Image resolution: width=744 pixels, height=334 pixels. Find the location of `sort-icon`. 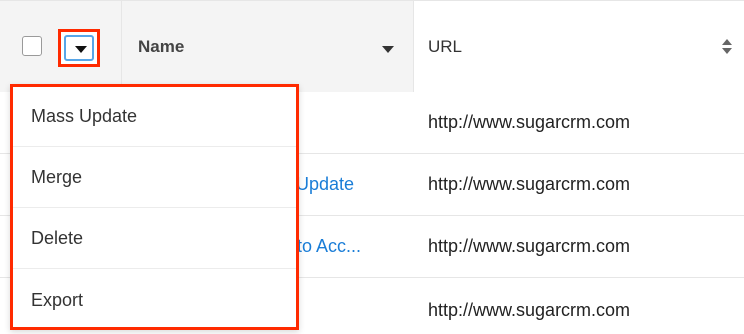

sort-icon is located at coordinates (728, 48).